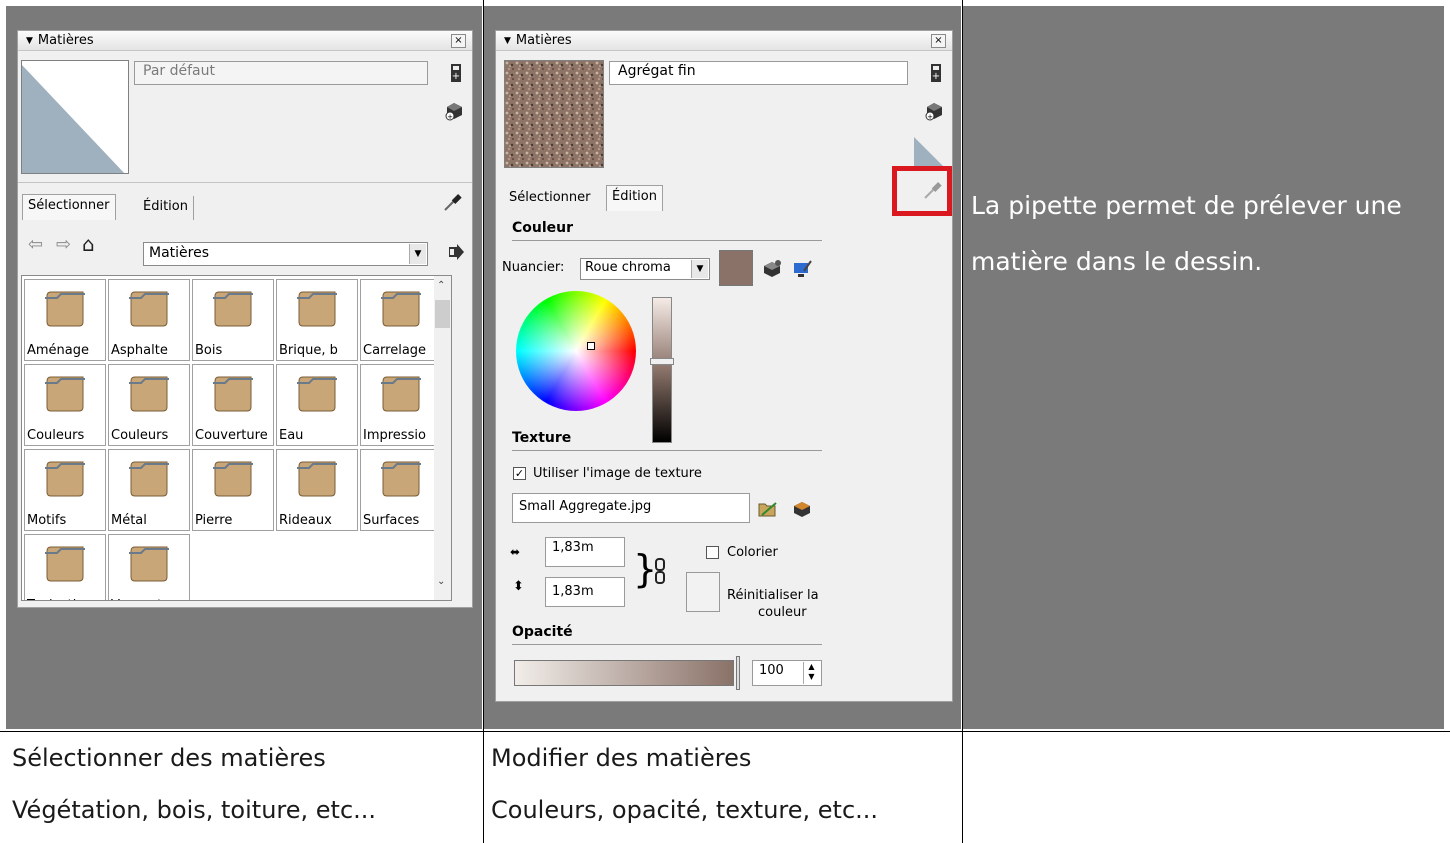 The height and width of the screenshot is (843, 1450). I want to click on opacity-slider-thumb, so click(738, 673).